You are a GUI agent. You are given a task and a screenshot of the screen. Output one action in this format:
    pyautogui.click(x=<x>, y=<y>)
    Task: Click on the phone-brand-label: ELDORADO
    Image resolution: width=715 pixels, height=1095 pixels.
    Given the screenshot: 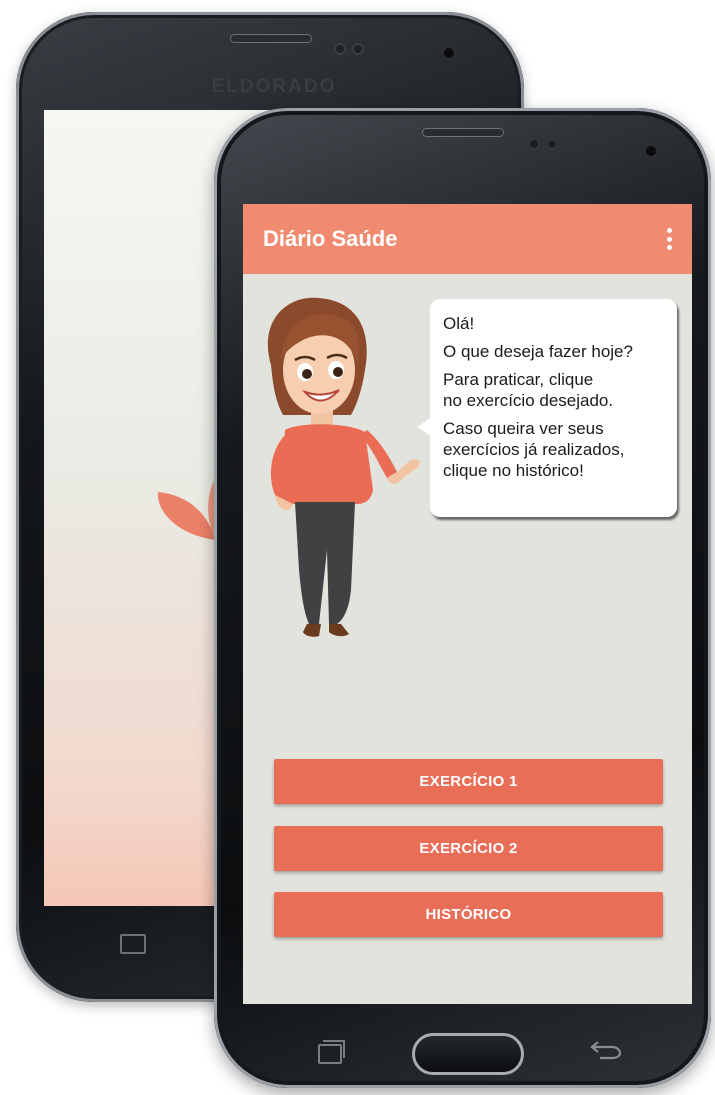 What is the action you would take?
    pyautogui.click(x=274, y=86)
    